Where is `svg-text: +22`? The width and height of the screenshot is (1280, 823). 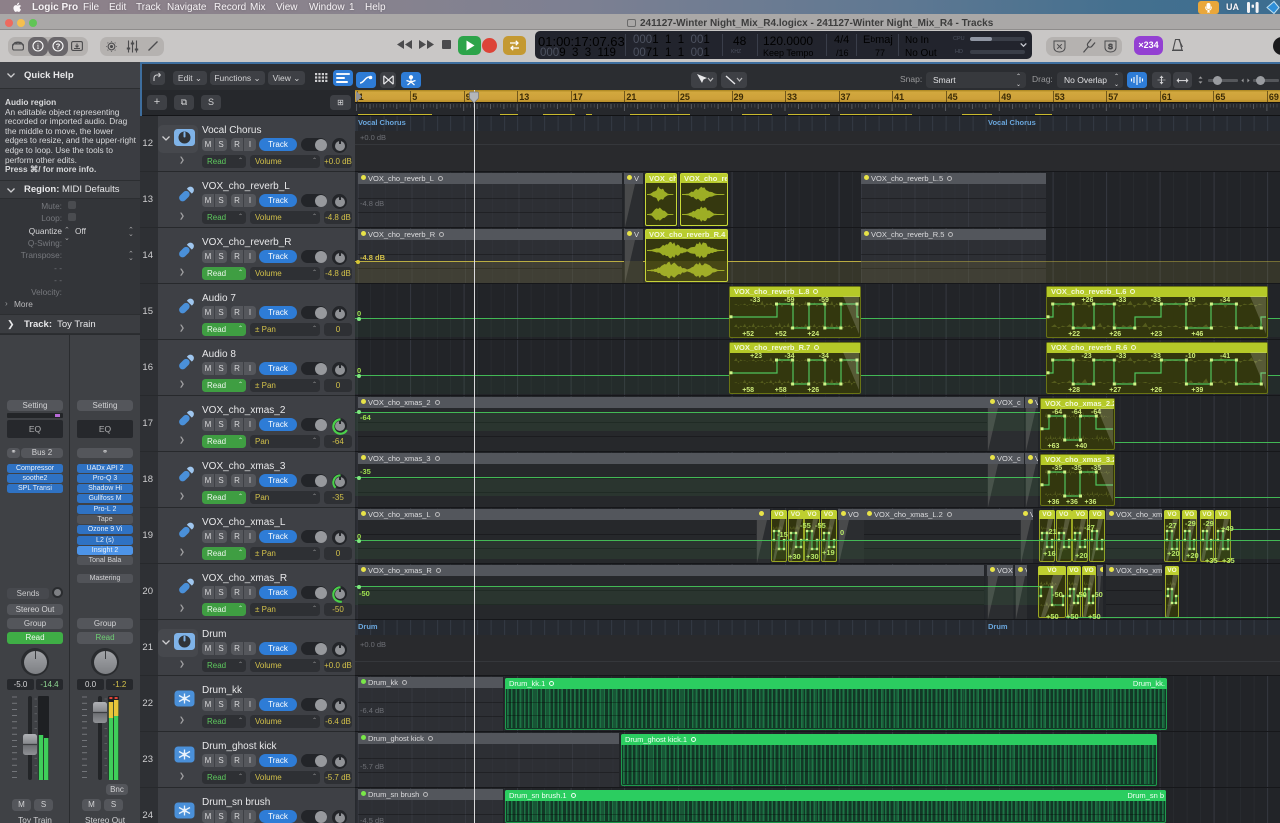 svg-text: +22 is located at coordinates (1074, 334).